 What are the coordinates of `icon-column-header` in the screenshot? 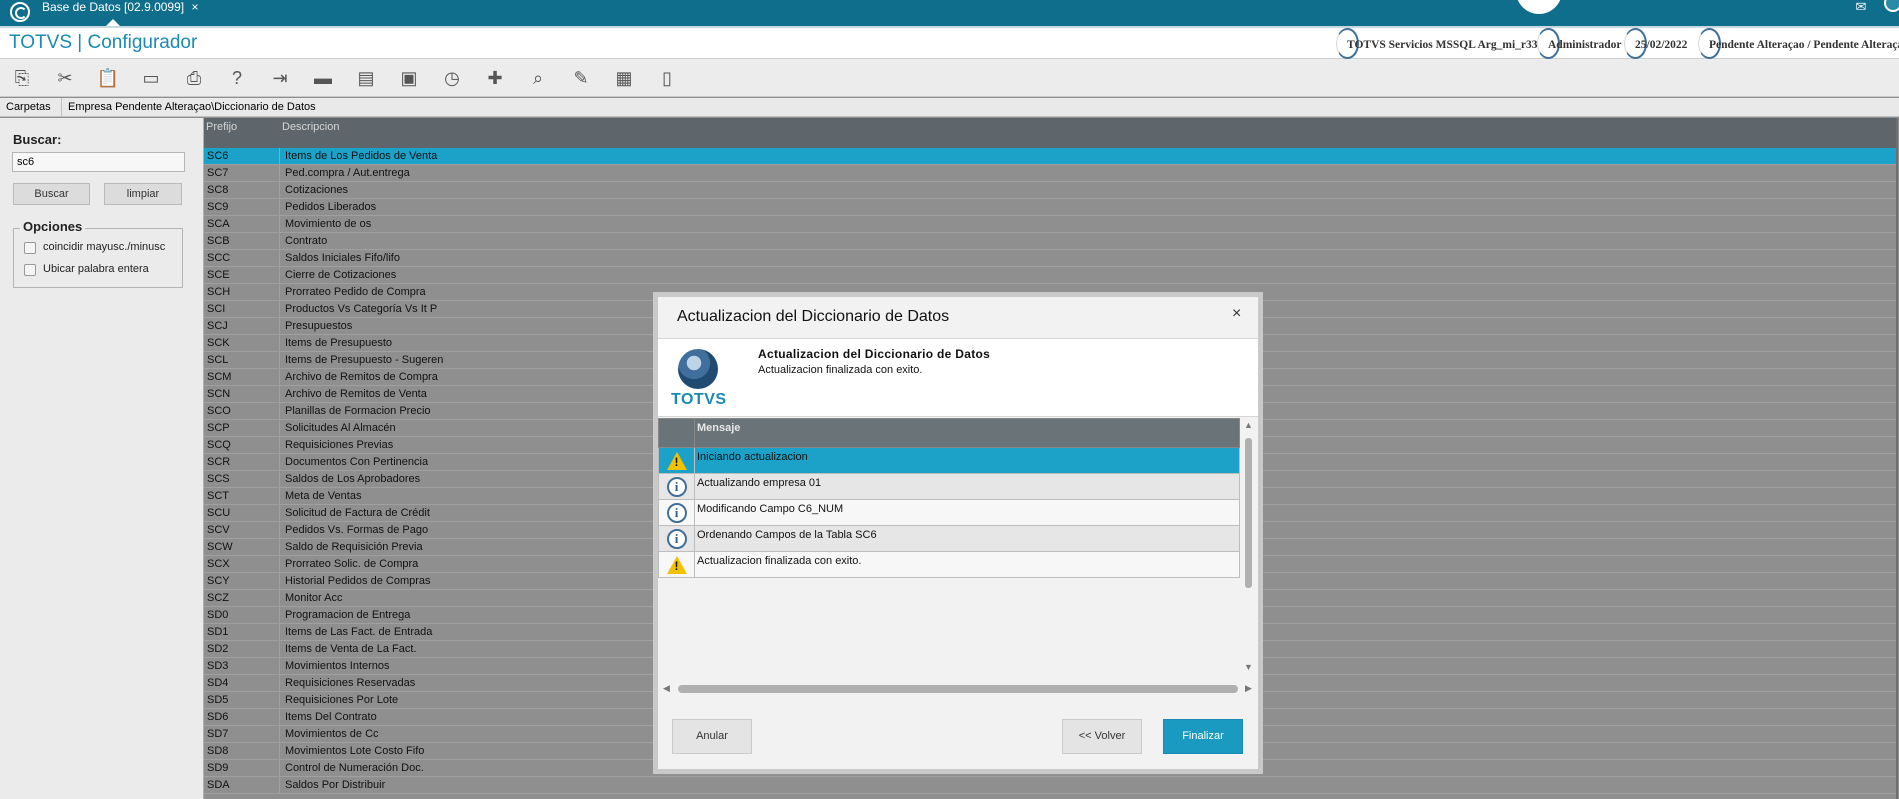 It's located at (677, 433).